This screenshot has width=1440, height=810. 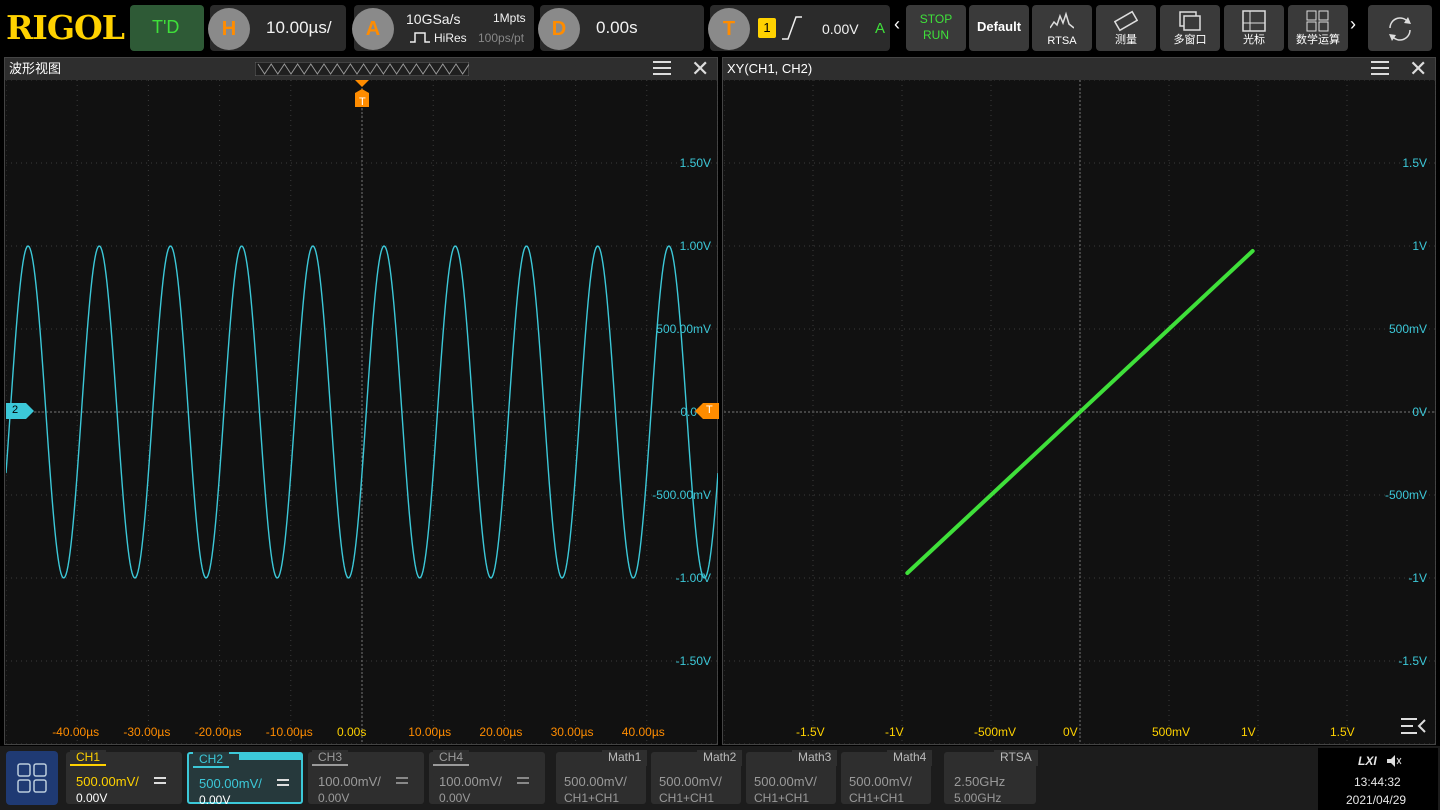 I want to click on rtsa-status-box: RTSA 2.50GHz 5.00GHz, so click(x=991, y=777).